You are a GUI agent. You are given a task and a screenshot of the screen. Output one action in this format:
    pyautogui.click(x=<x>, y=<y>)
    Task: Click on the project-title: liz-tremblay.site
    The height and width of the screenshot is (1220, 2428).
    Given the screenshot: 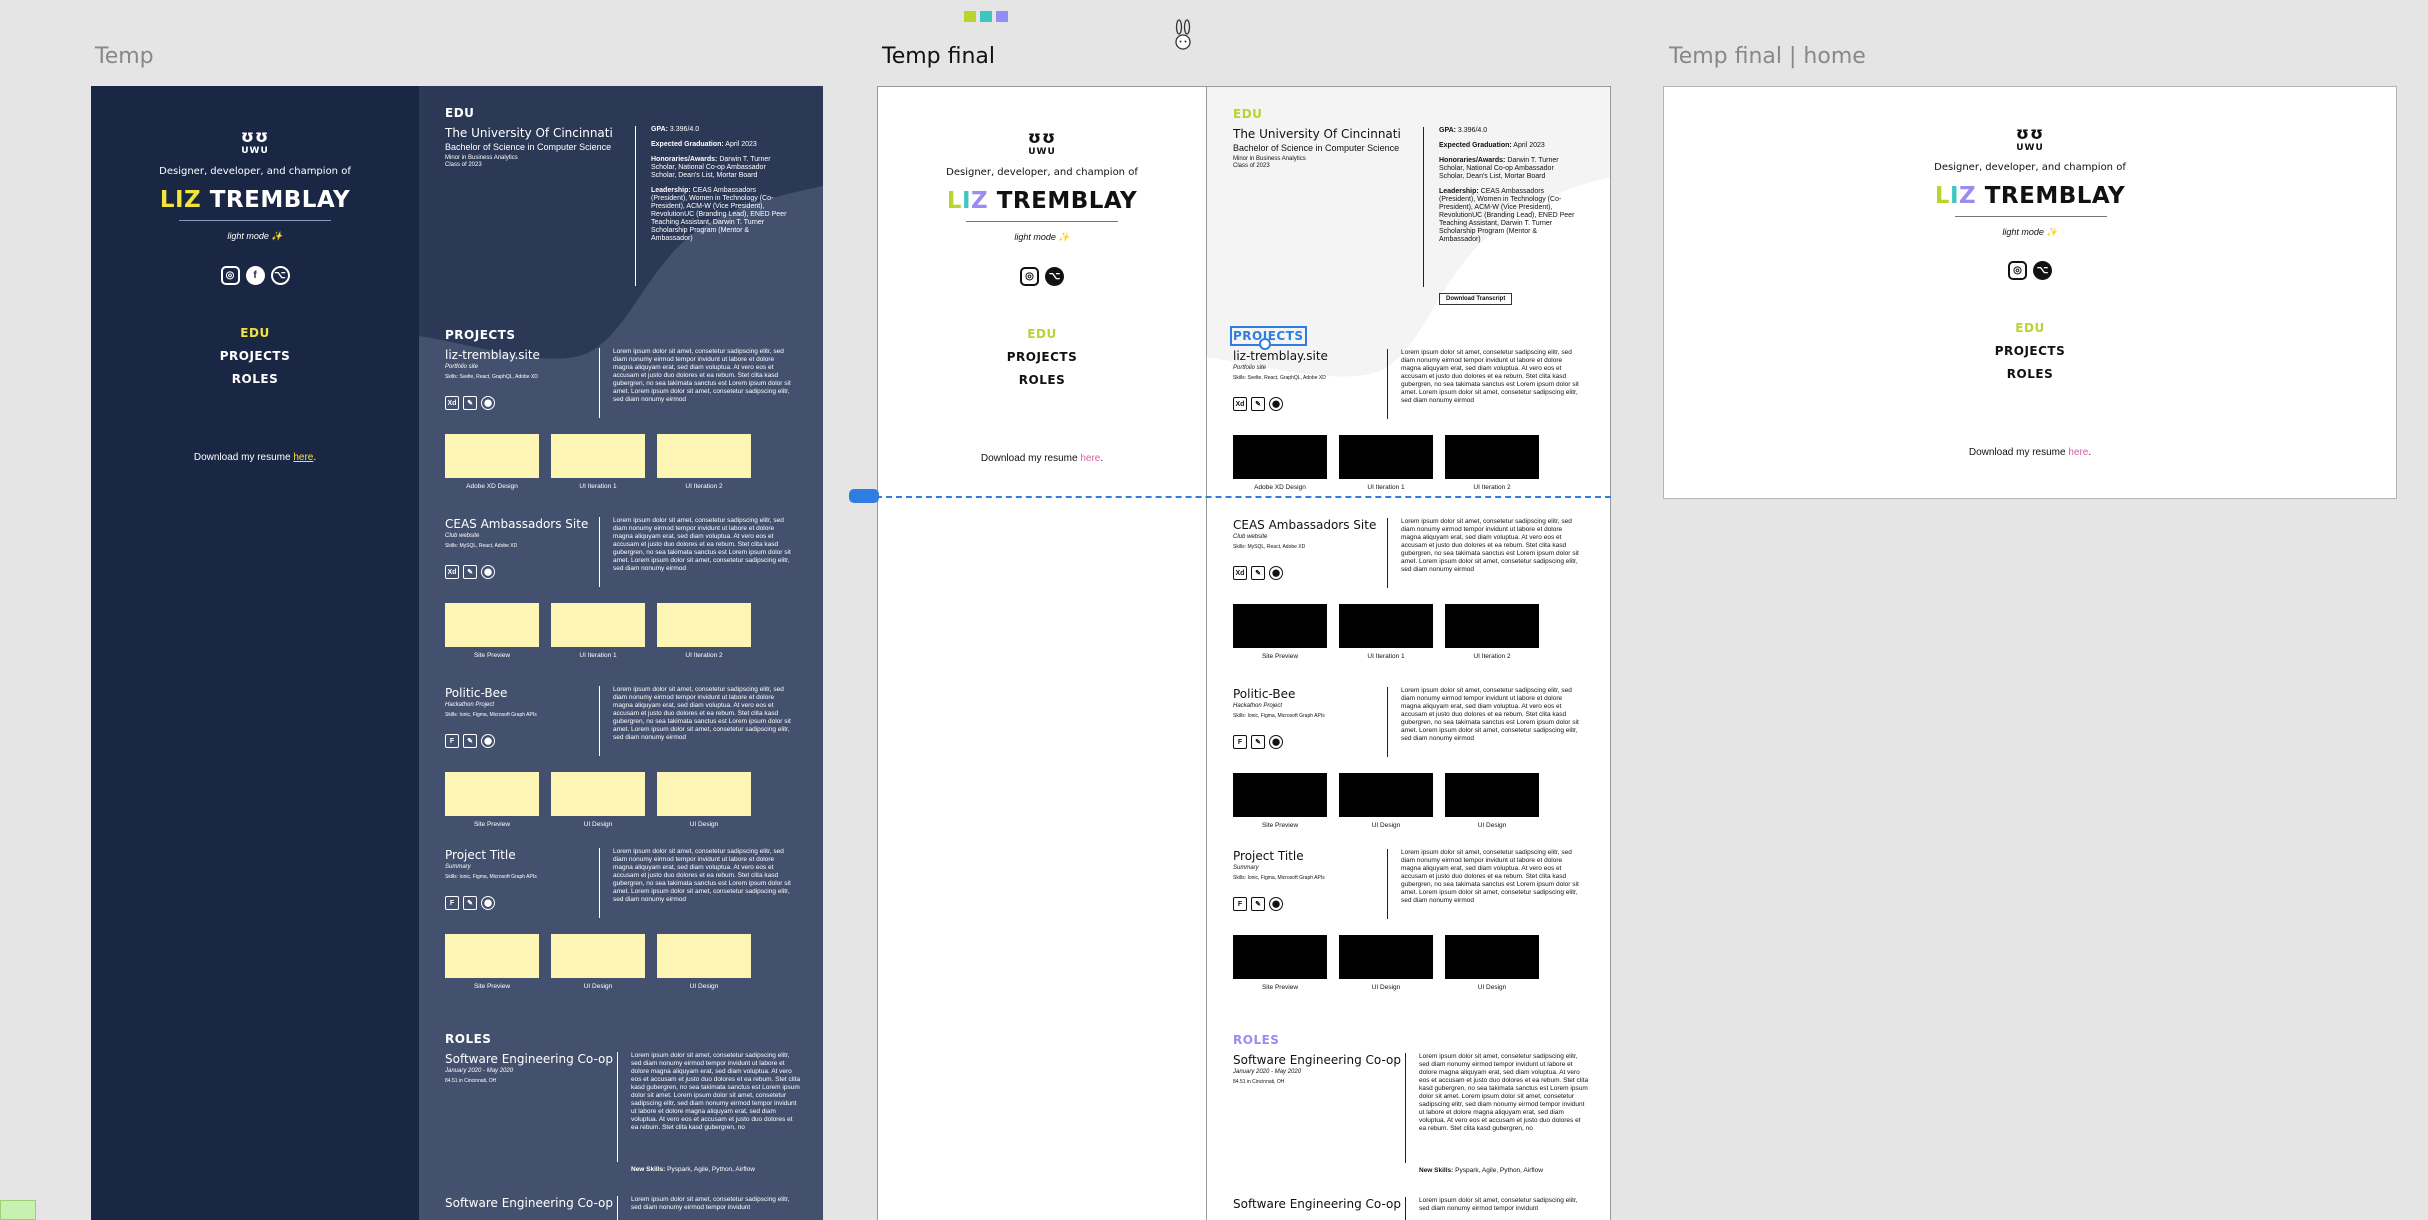 What is the action you would take?
    pyautogui.click(x=492, y=355)
    